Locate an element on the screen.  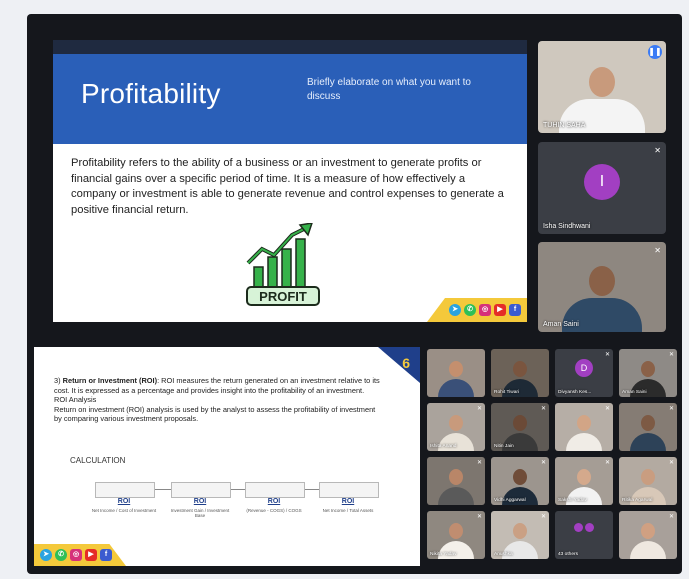
avatar: I is located at coordinates (602, 182).